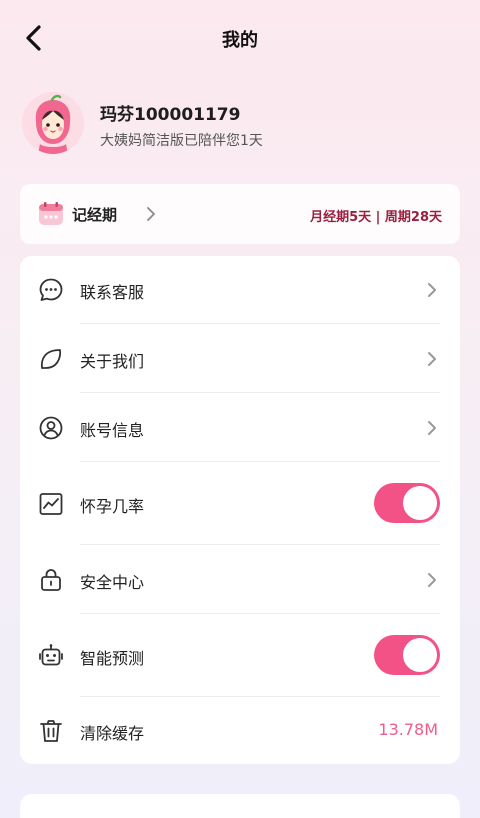 Image resolution: width=480 pixels, height=818 pixels. I want to click on bottom-card, so click(240, 806).